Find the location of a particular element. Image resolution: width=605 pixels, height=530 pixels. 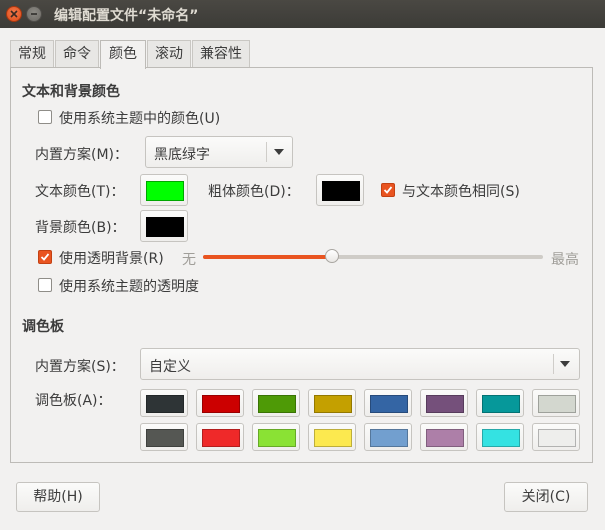

use-theme-colors-checkbox is located at coordinates (45, 117).